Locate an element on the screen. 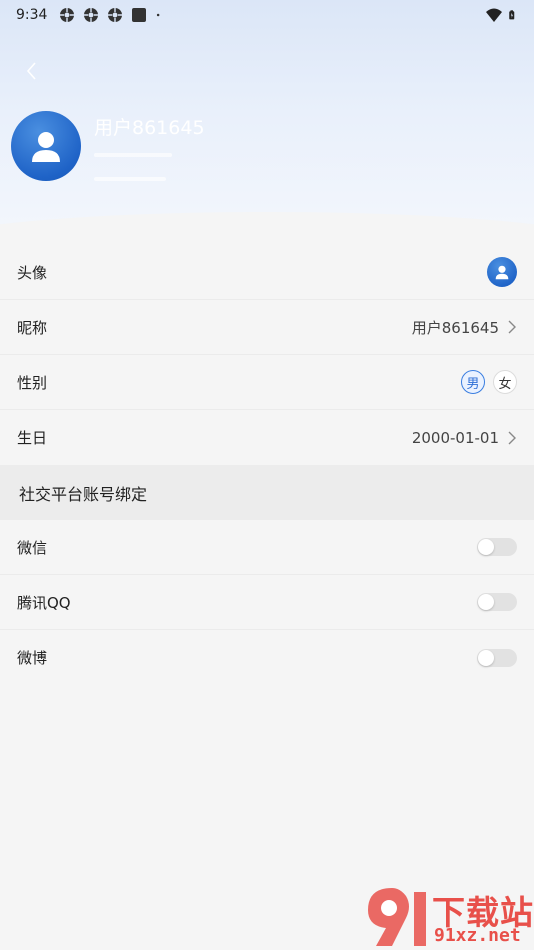  weibo-toggle is located at coordinates (497, 657).